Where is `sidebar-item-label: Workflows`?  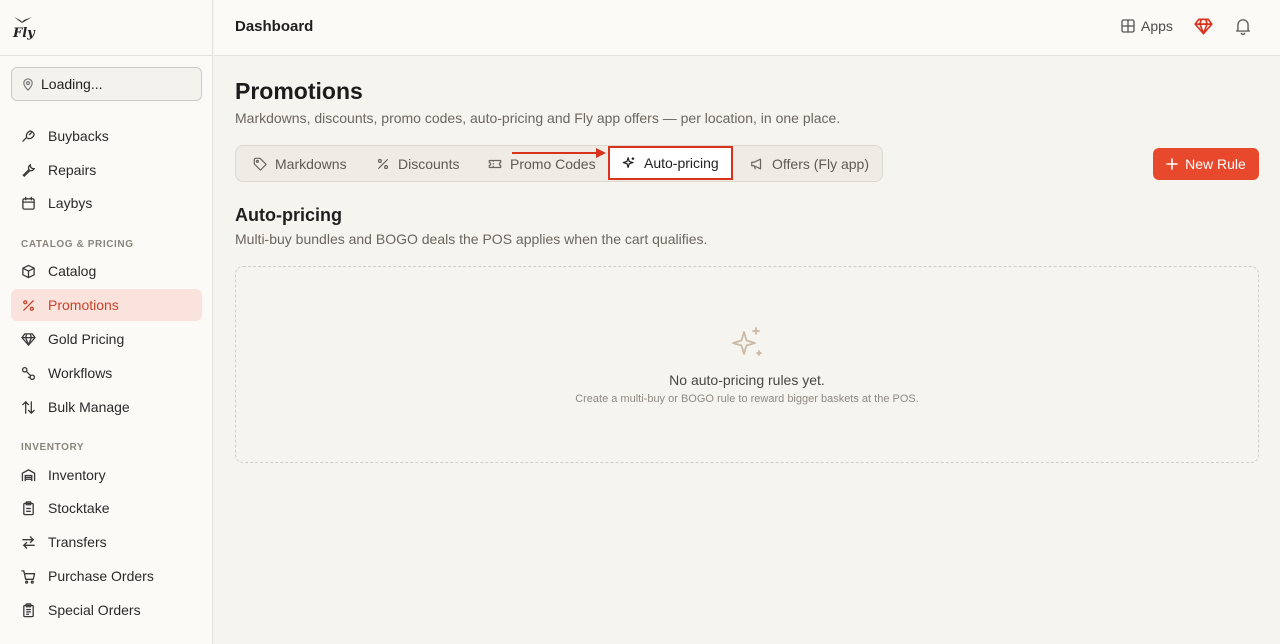
sidebar-item-label: Workflows is located at coordinates (80, 373).